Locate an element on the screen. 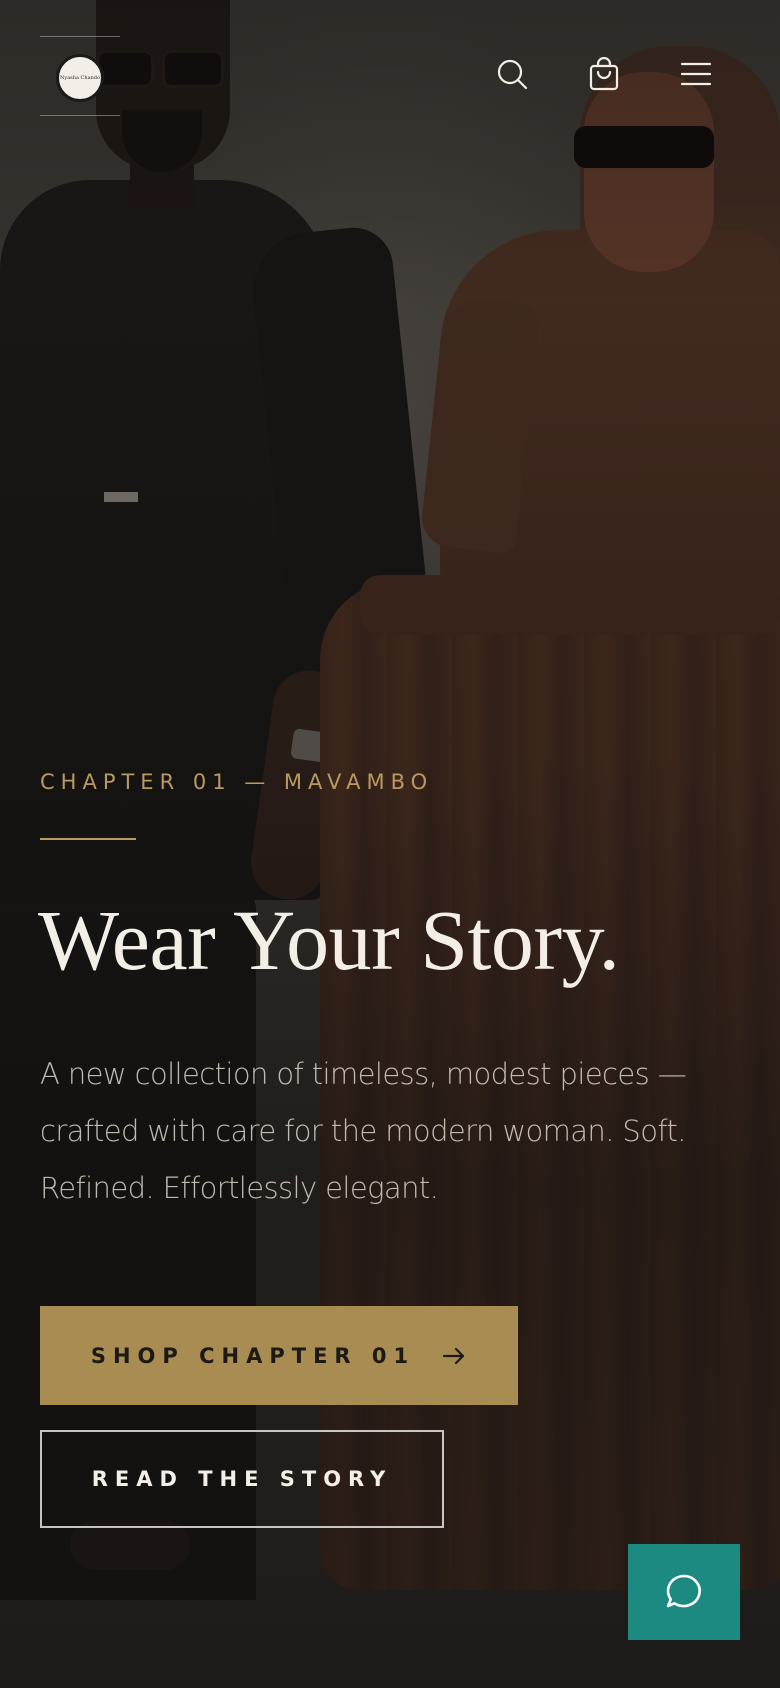 The width and height of the screenshot is (780, 1688). brand-logo: Nyasha Chando is located at coordinates (80, 78).